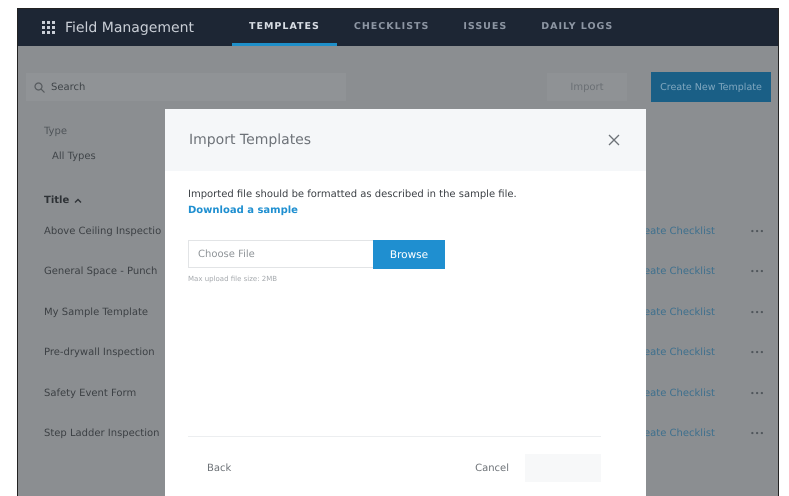 This screenshot has height=496, width=789. I want to click on download-sample-link: Download a sample, so click(405, 210).